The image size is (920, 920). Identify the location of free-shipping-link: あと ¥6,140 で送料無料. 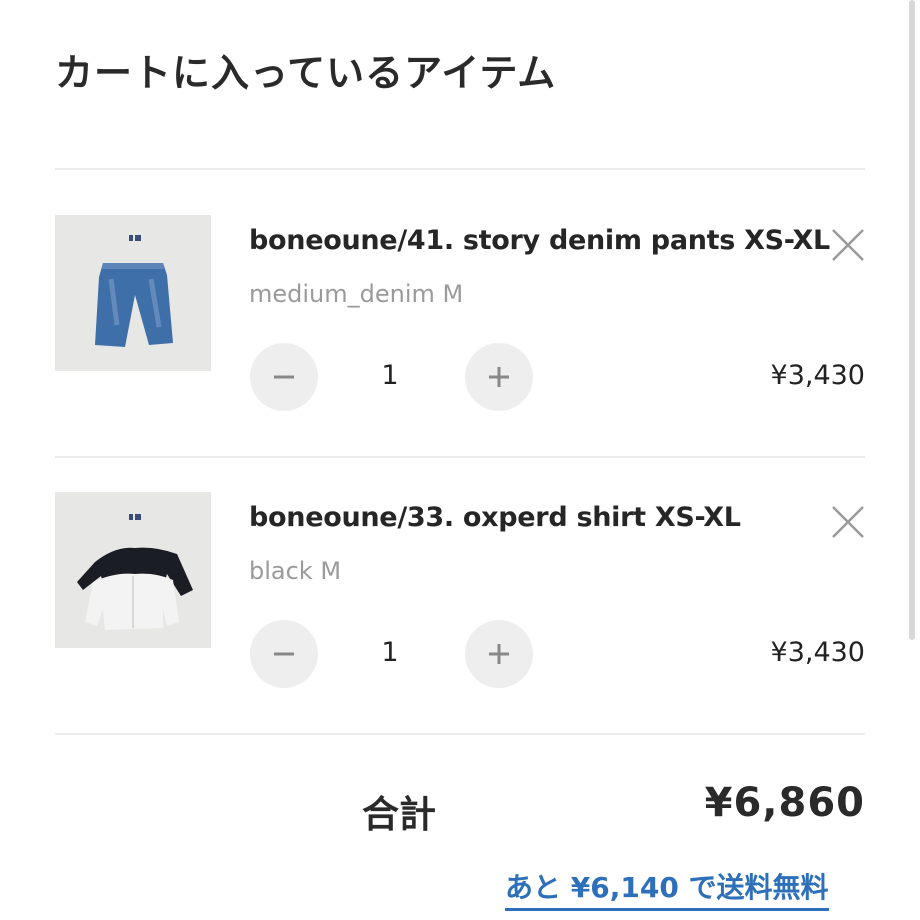
(667, 888).